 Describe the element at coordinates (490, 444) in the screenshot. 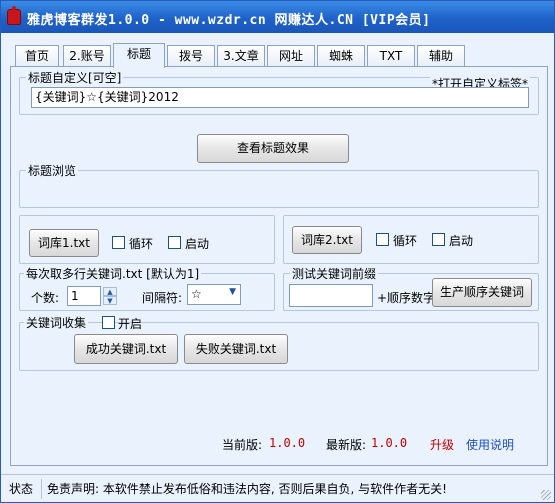

I see `help-link: 使用说明` at that location.